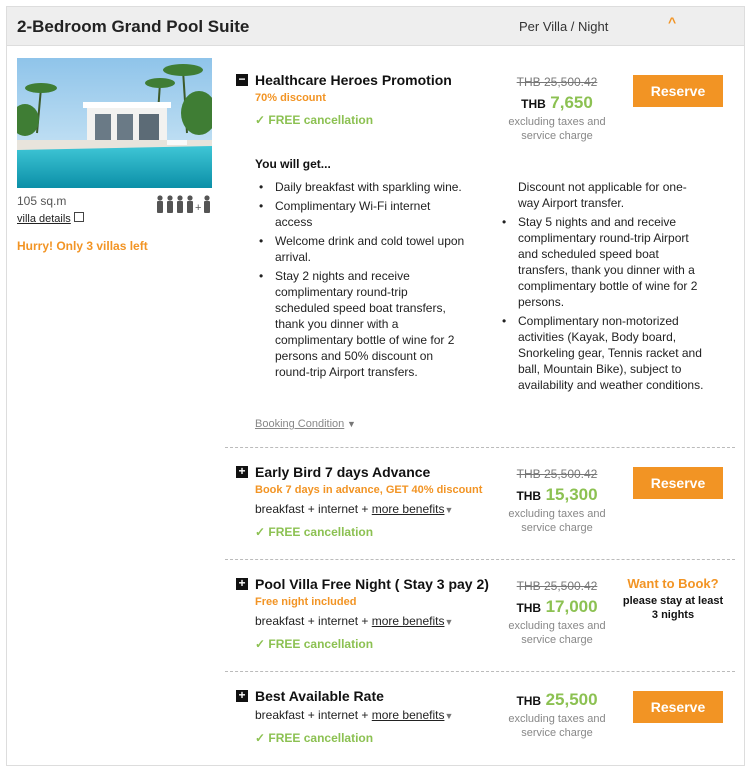 This screenshot has height=774, width=756. What do you see at coordinates (242, 79) in the screenshot?
I see `collapse-toggle: −` at bounding box center [242, 79].